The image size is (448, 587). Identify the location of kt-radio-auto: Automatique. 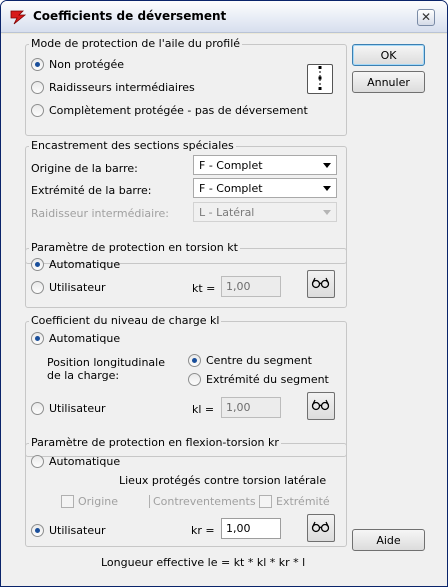
(75, 264).